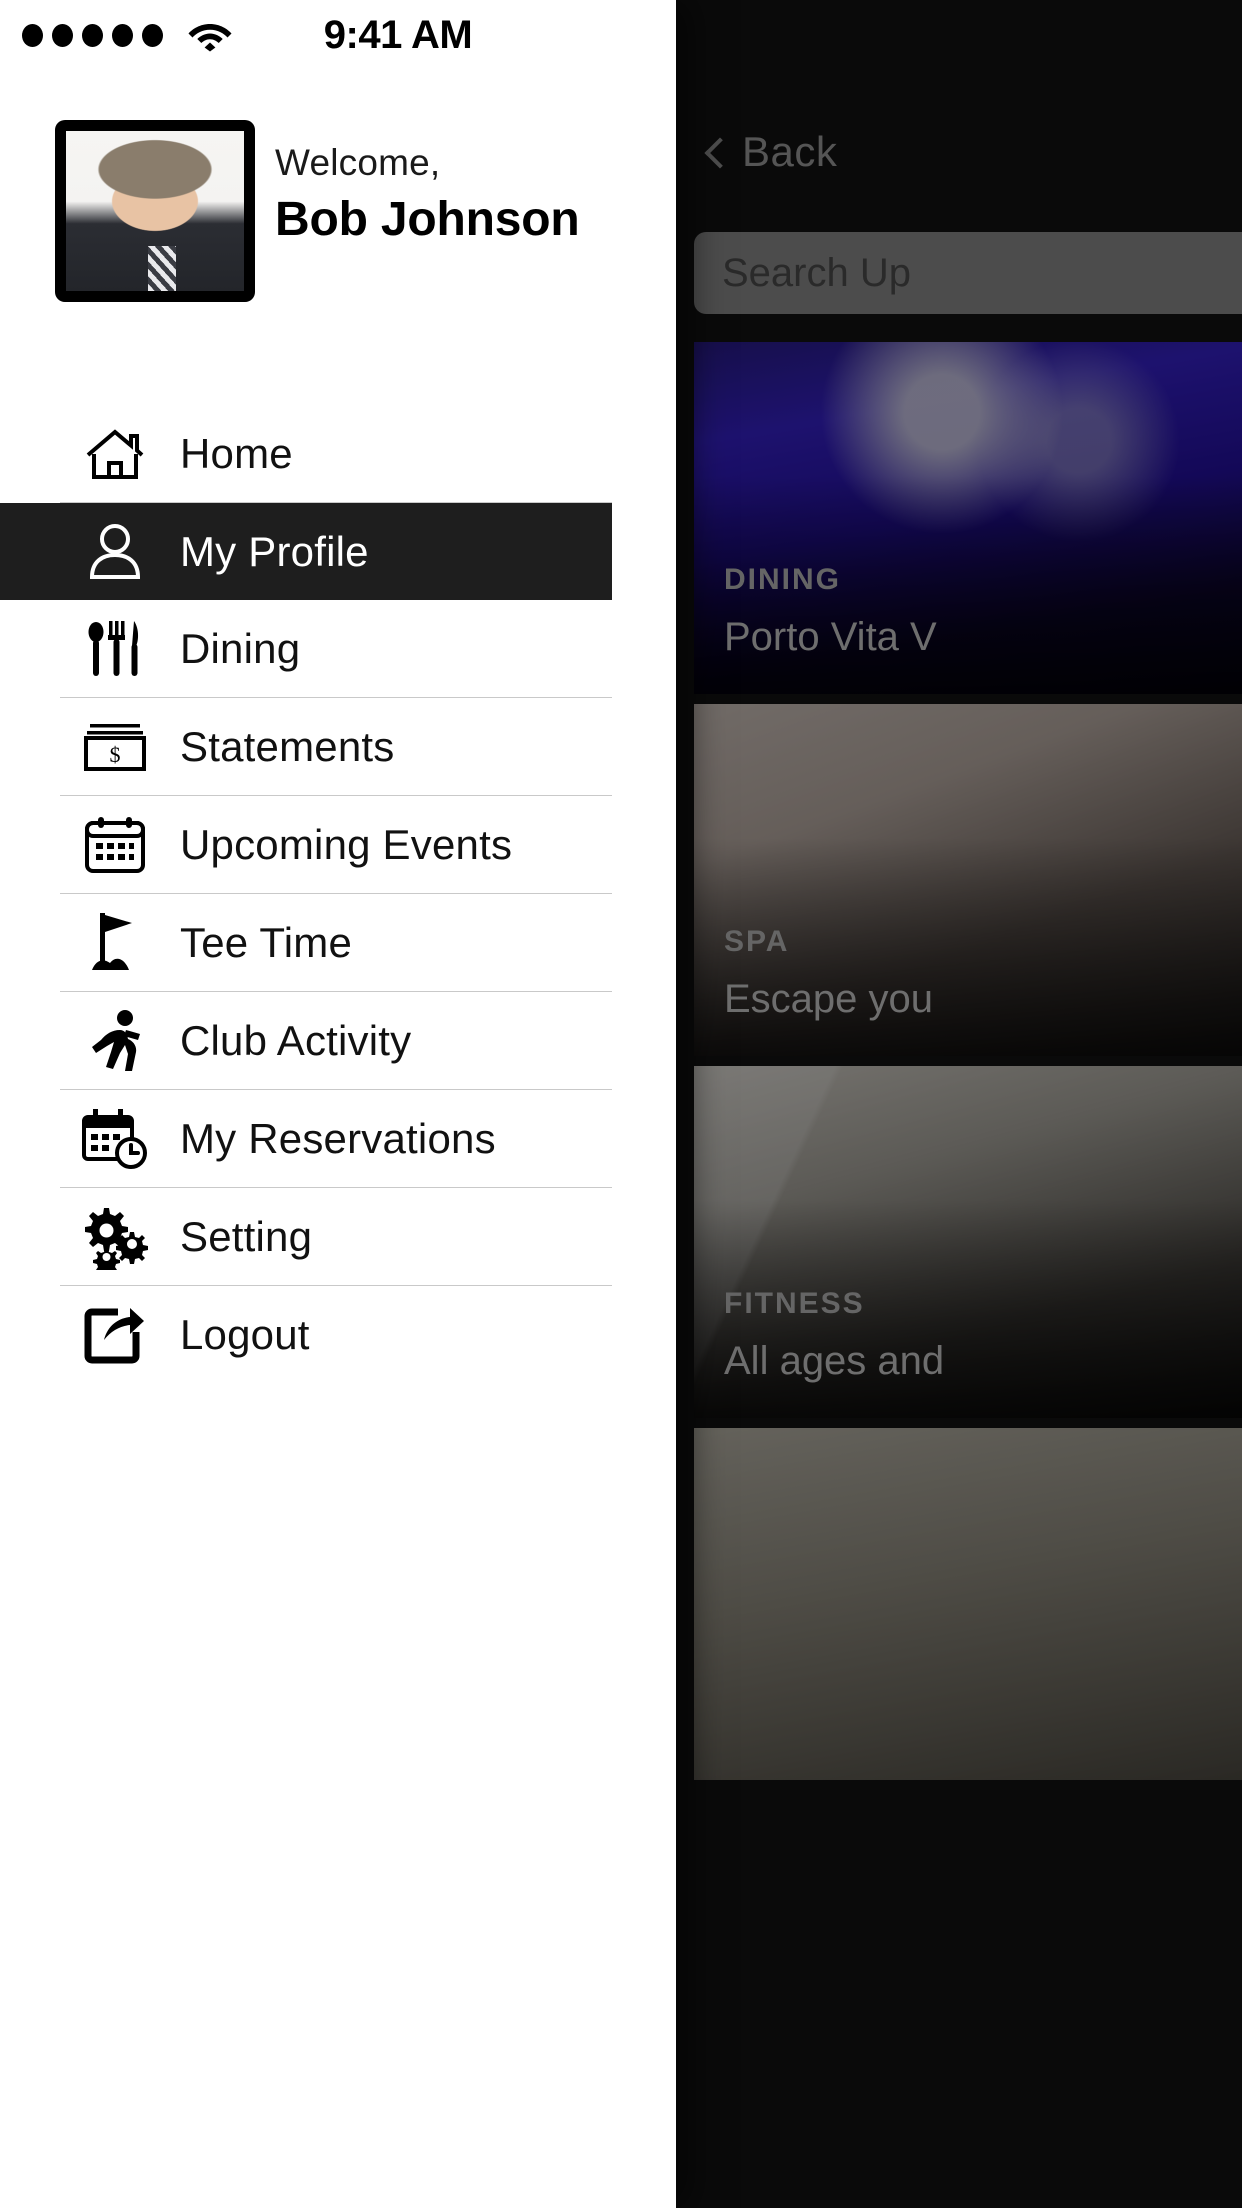  Describe the element at coordinates (115, 1335) in the screenshot. I see `logout-icon` at that location.